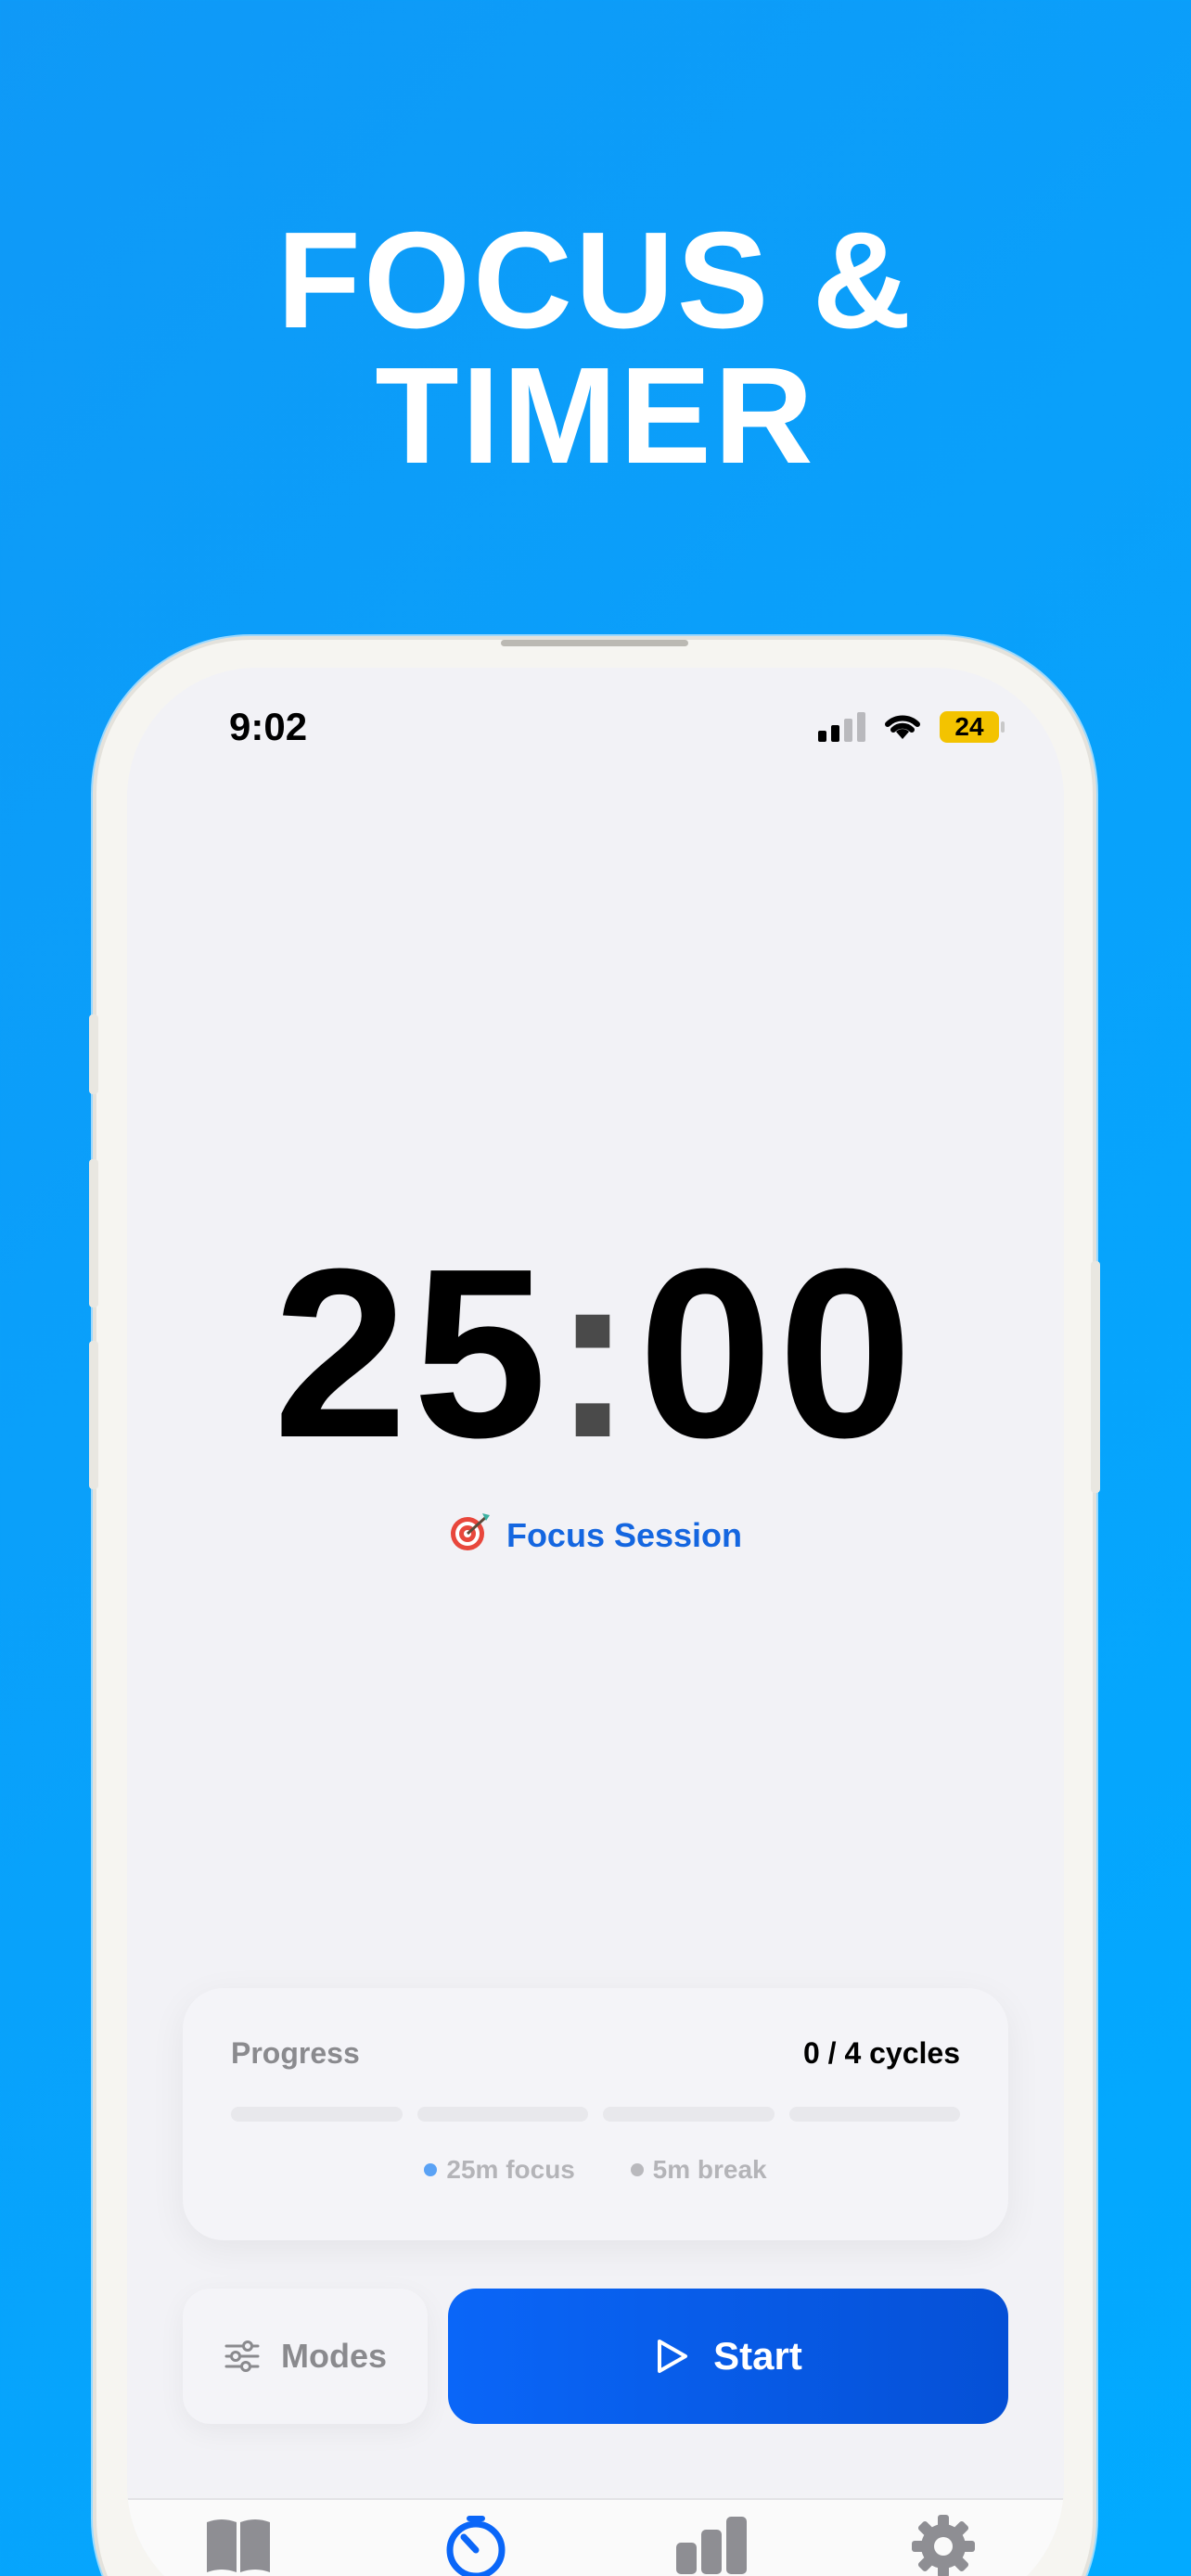 This screenshot has width=1191, height=2576. What do you see at coordinates (93, 1415) in the screenshot?
I see `phone-volume-down-button` at bounding box center [93, 1415].